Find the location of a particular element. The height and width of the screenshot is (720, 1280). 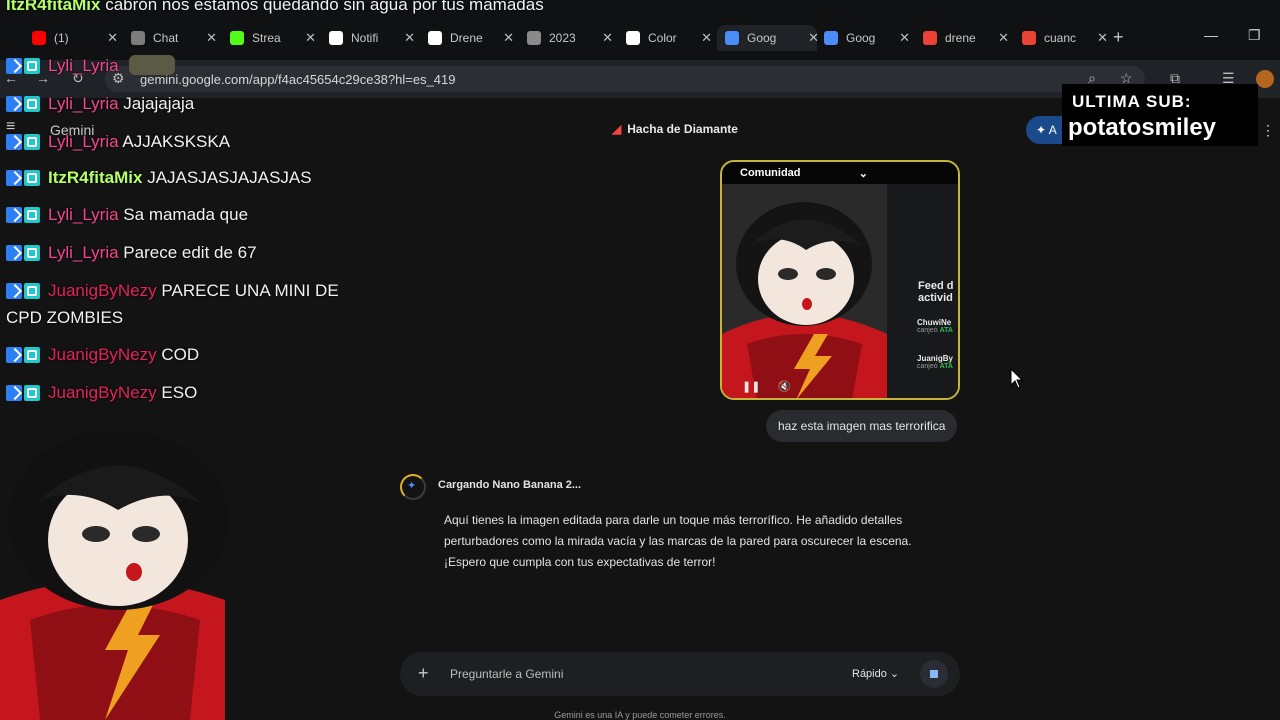

avatar-image is located at coordinates (804, 291).